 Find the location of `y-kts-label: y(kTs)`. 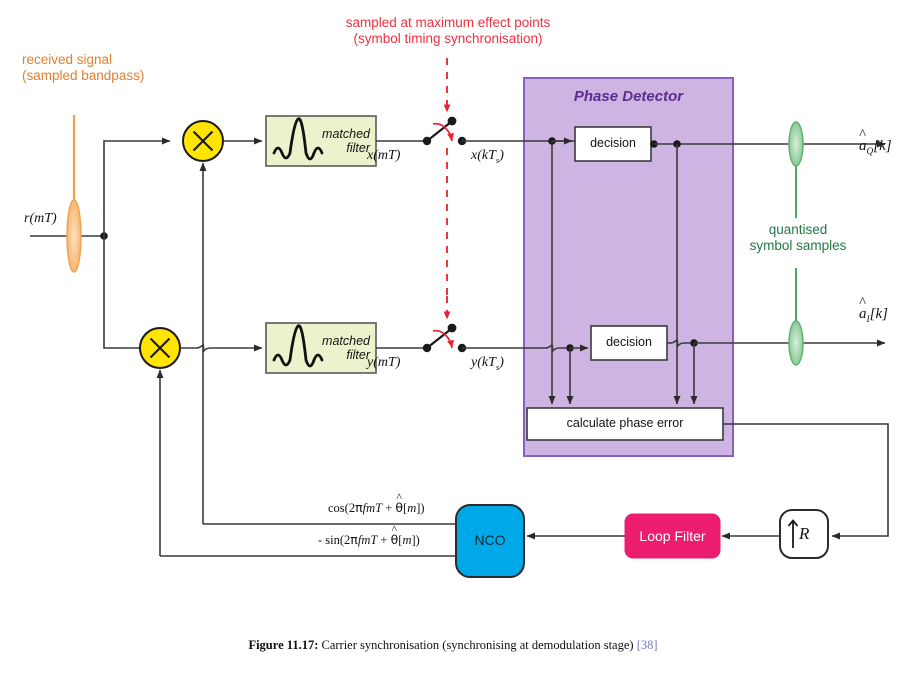

y-kts-label: y(kTs) is located at coordinates (487, 363).